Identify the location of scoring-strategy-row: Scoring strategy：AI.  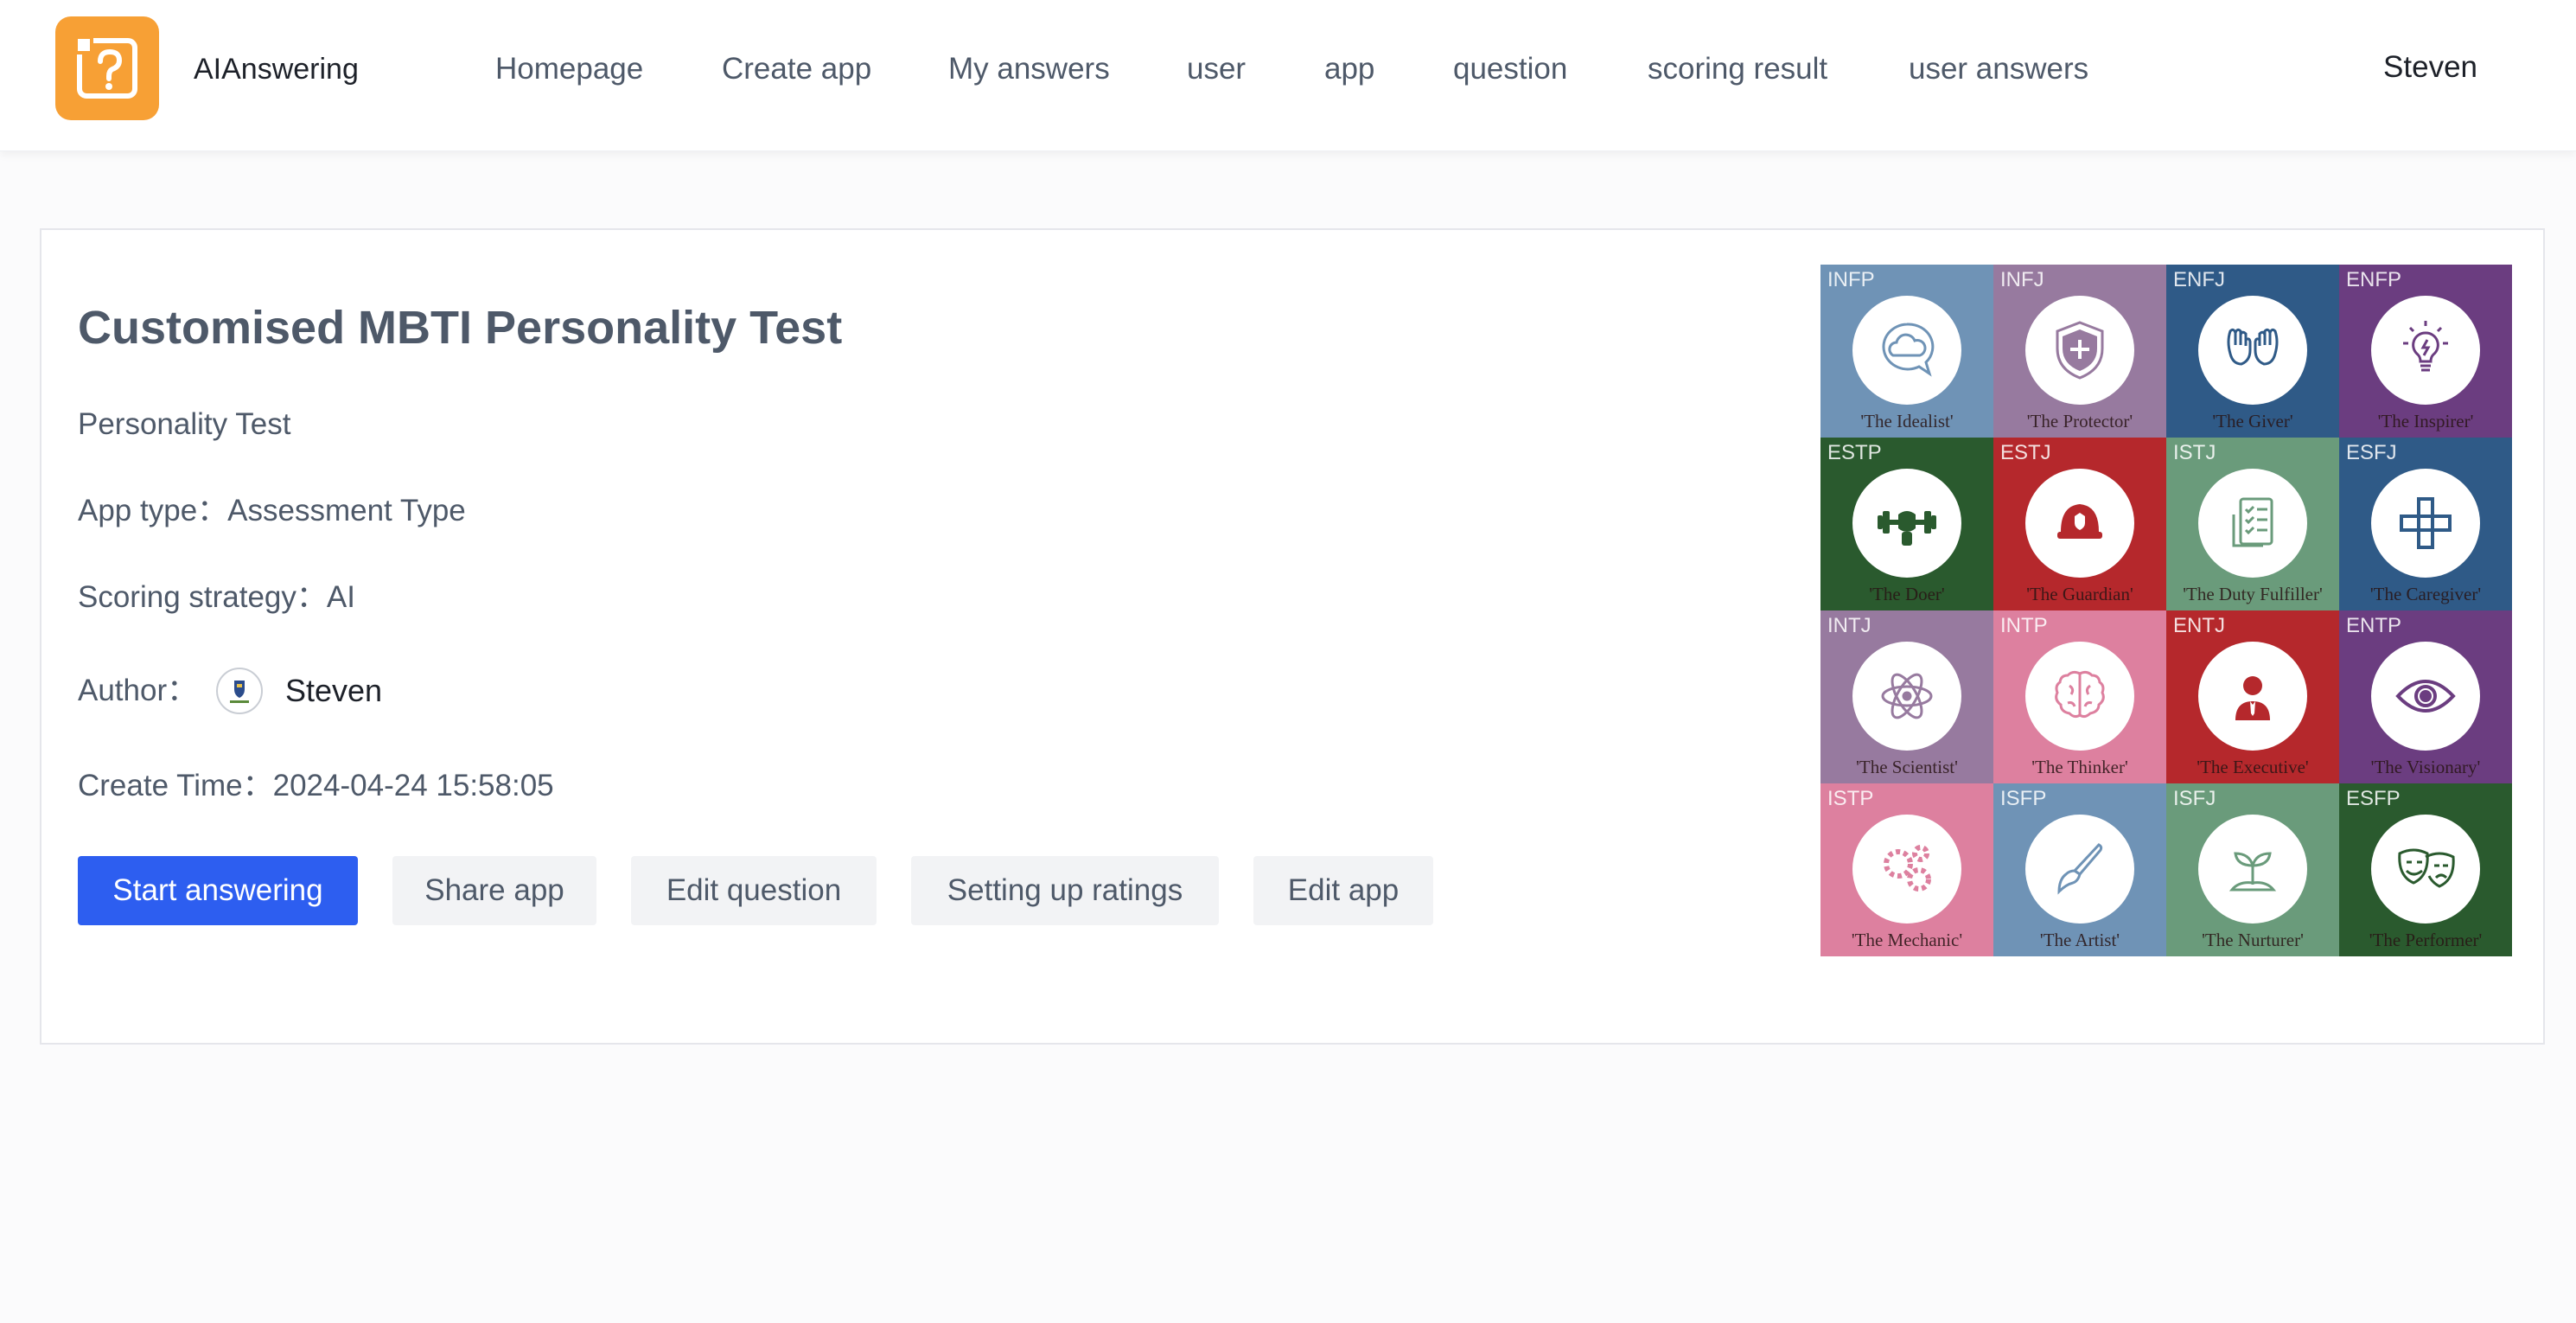
(216, 597).